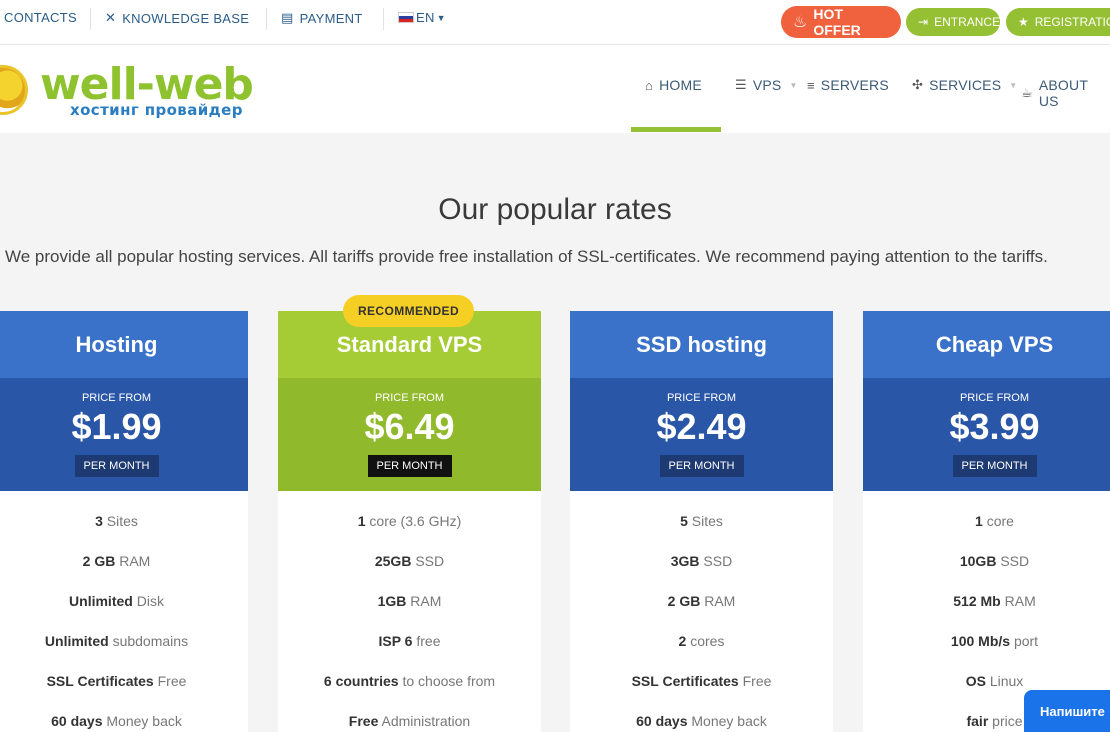  Describe the element at coordinates (156, 110) in the screenshot. I see `logo-subtitle: хостинг провайдер` at that location.